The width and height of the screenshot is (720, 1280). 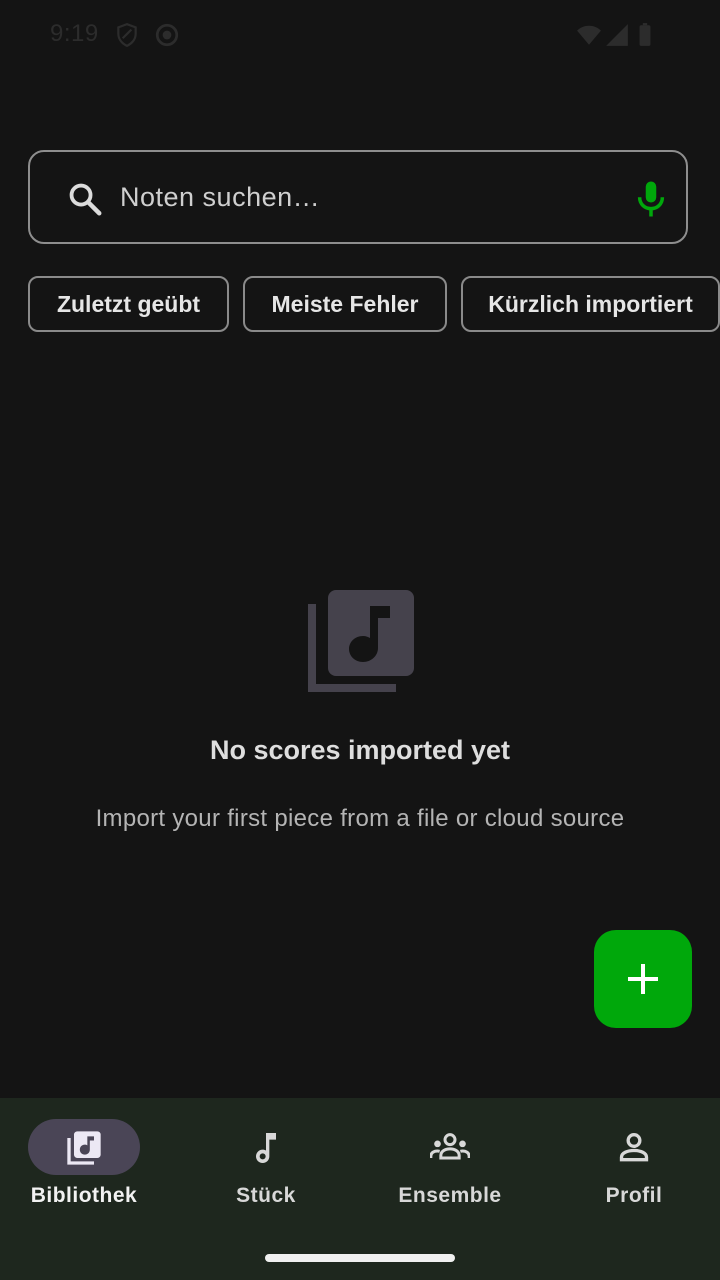 What do you see at coordinates (450, 1195) in the screenshot?
I see `nav-label: Ensemble` at bounding box center [450, 1195].